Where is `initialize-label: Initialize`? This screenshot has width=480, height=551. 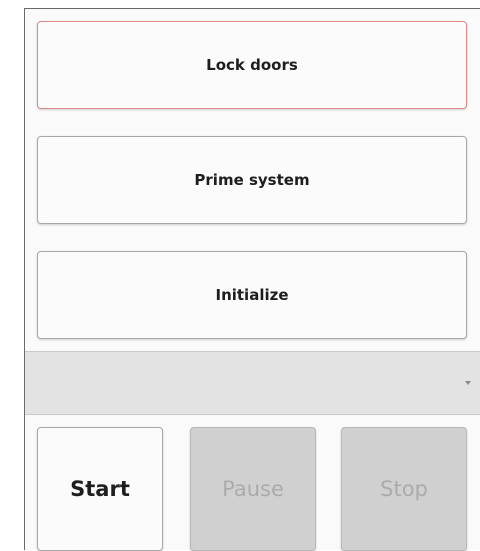 initialize-label: Initialize is located at coordinates (252, 295).